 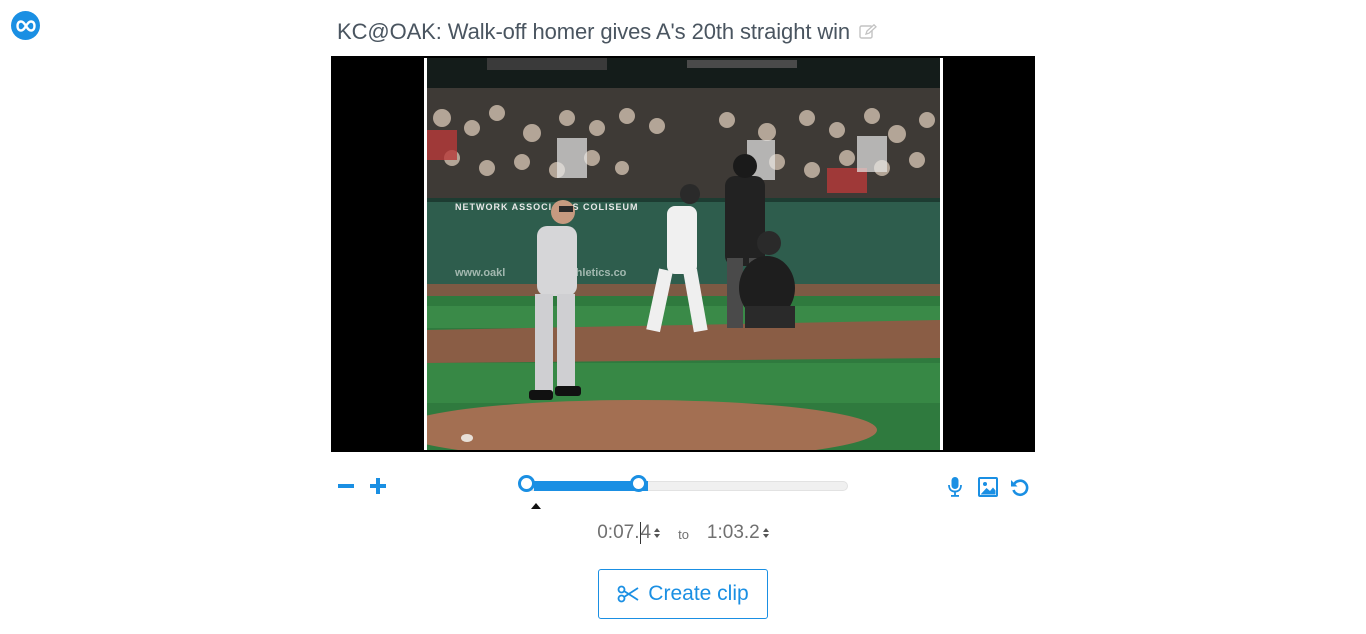 What do you see at coordinates (698, 593) in the screenshot?
I see `create-clip-label: Create clip` at bounding box center [698, 593].